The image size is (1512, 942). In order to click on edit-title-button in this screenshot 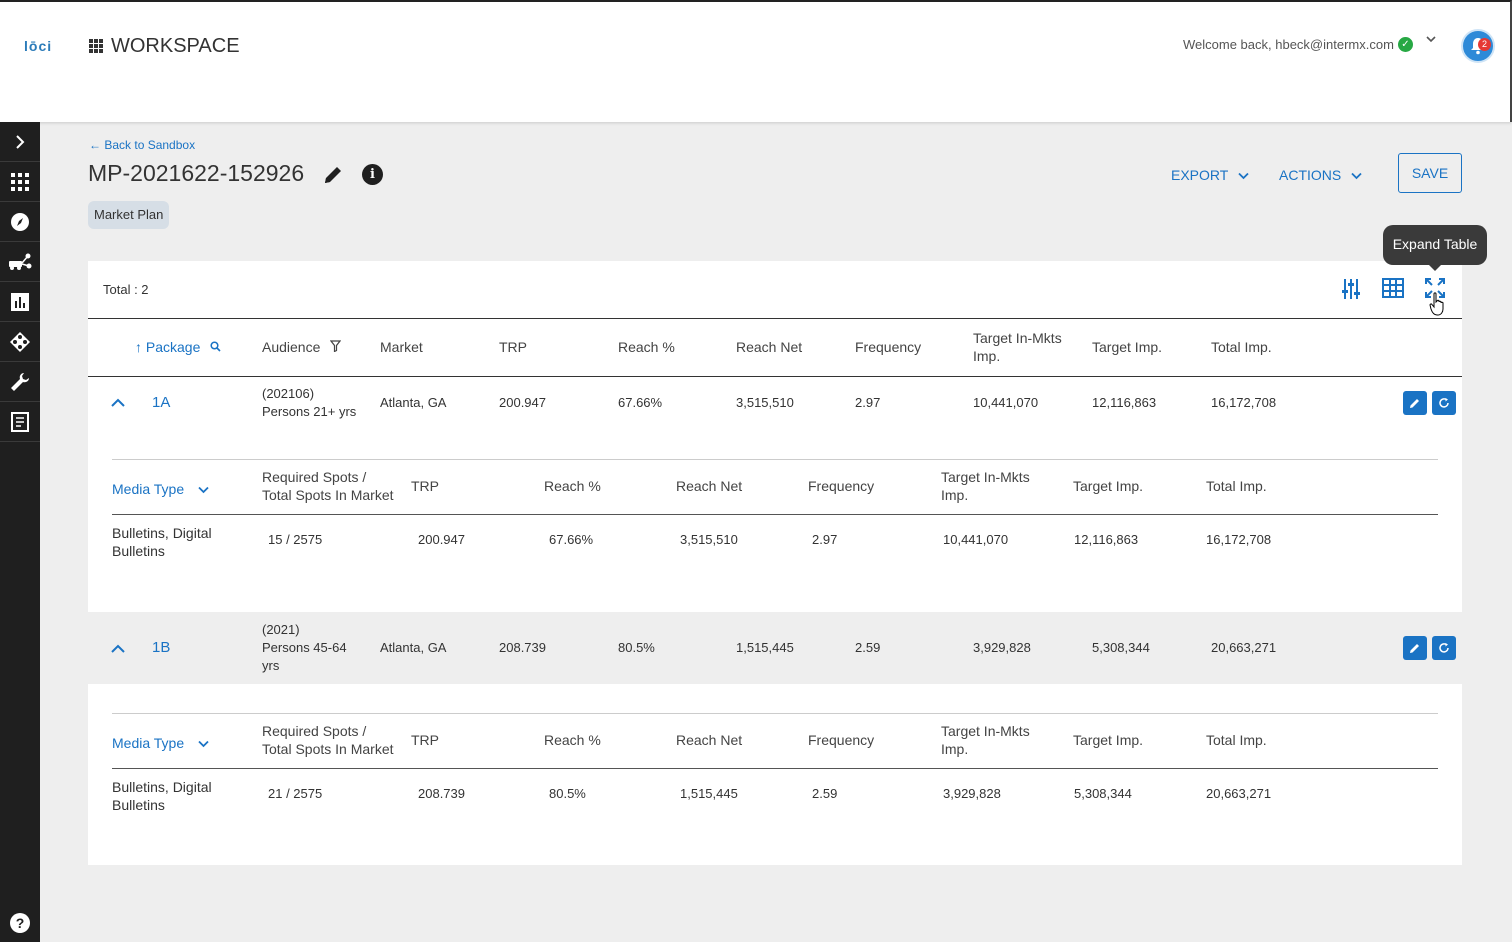, I will do `click(333, 177)`.